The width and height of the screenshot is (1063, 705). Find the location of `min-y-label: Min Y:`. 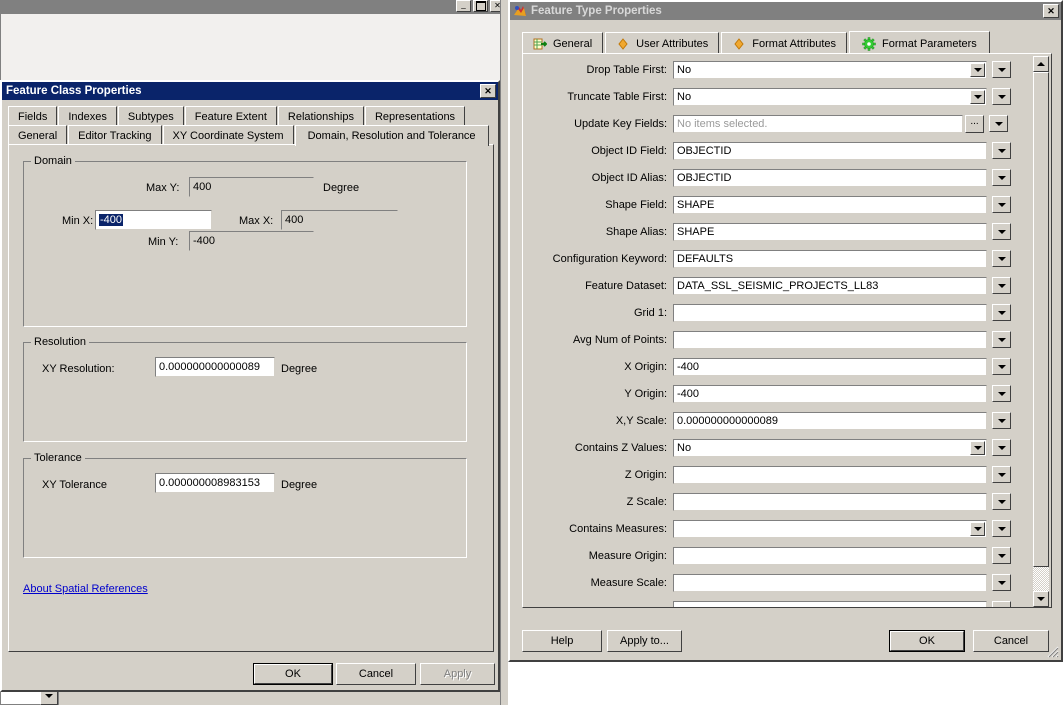

min-y-label: Min Y: is located at coordinates (163, 242).